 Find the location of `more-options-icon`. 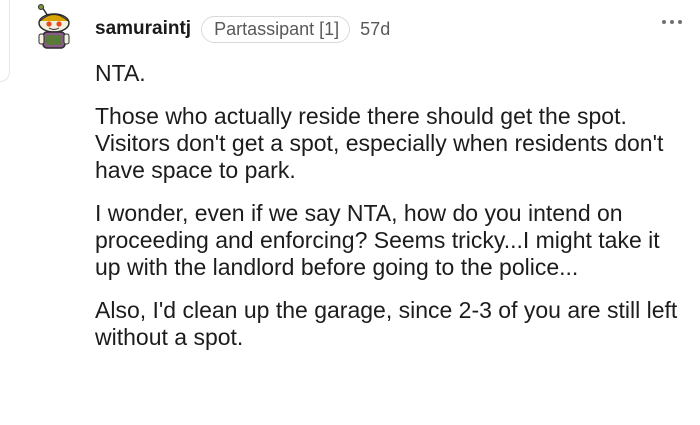

more-options-icon is located at coordinates (672, 22).